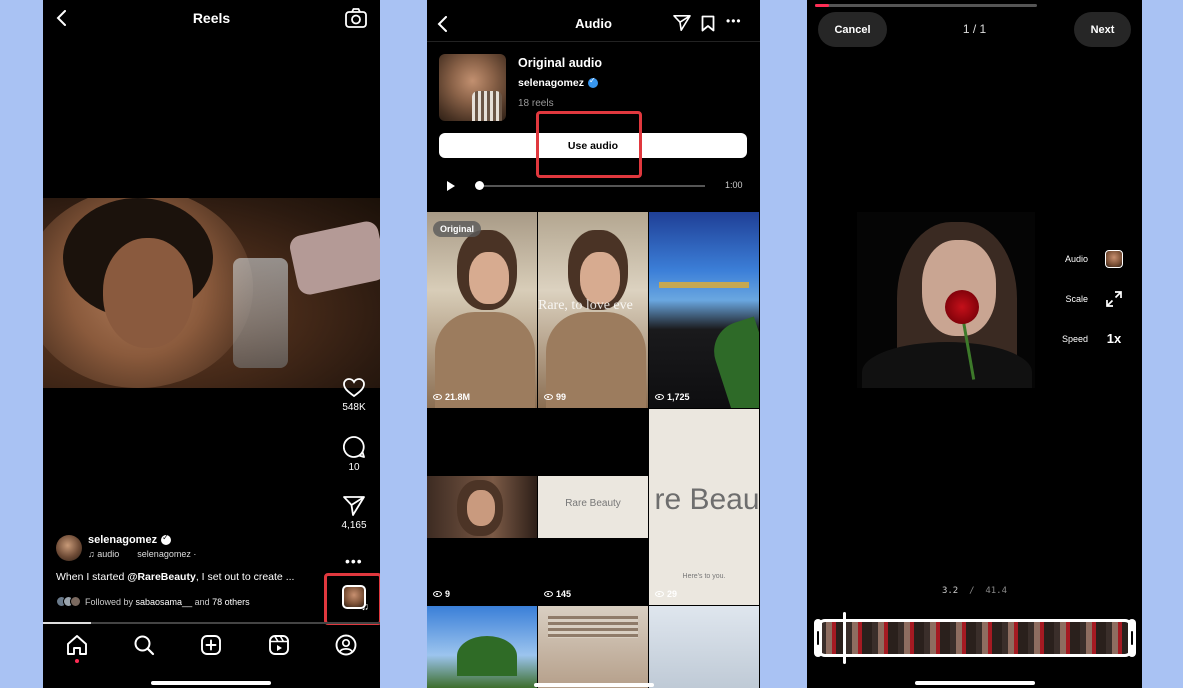  I want to click on grid-reel: 9, so click(482, 507).